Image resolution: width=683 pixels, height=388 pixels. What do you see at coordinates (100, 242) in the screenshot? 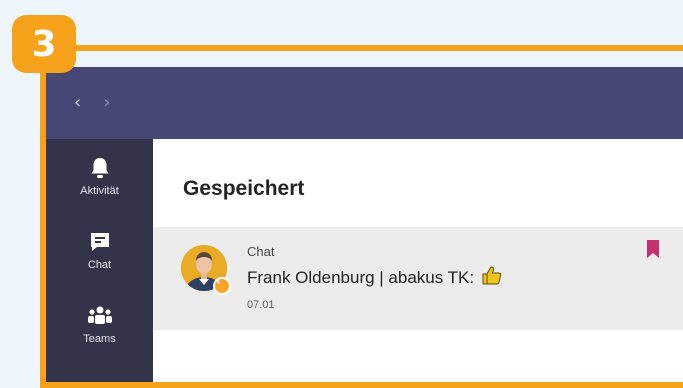
I see `chat-icon` at bounding box center [100, 242].